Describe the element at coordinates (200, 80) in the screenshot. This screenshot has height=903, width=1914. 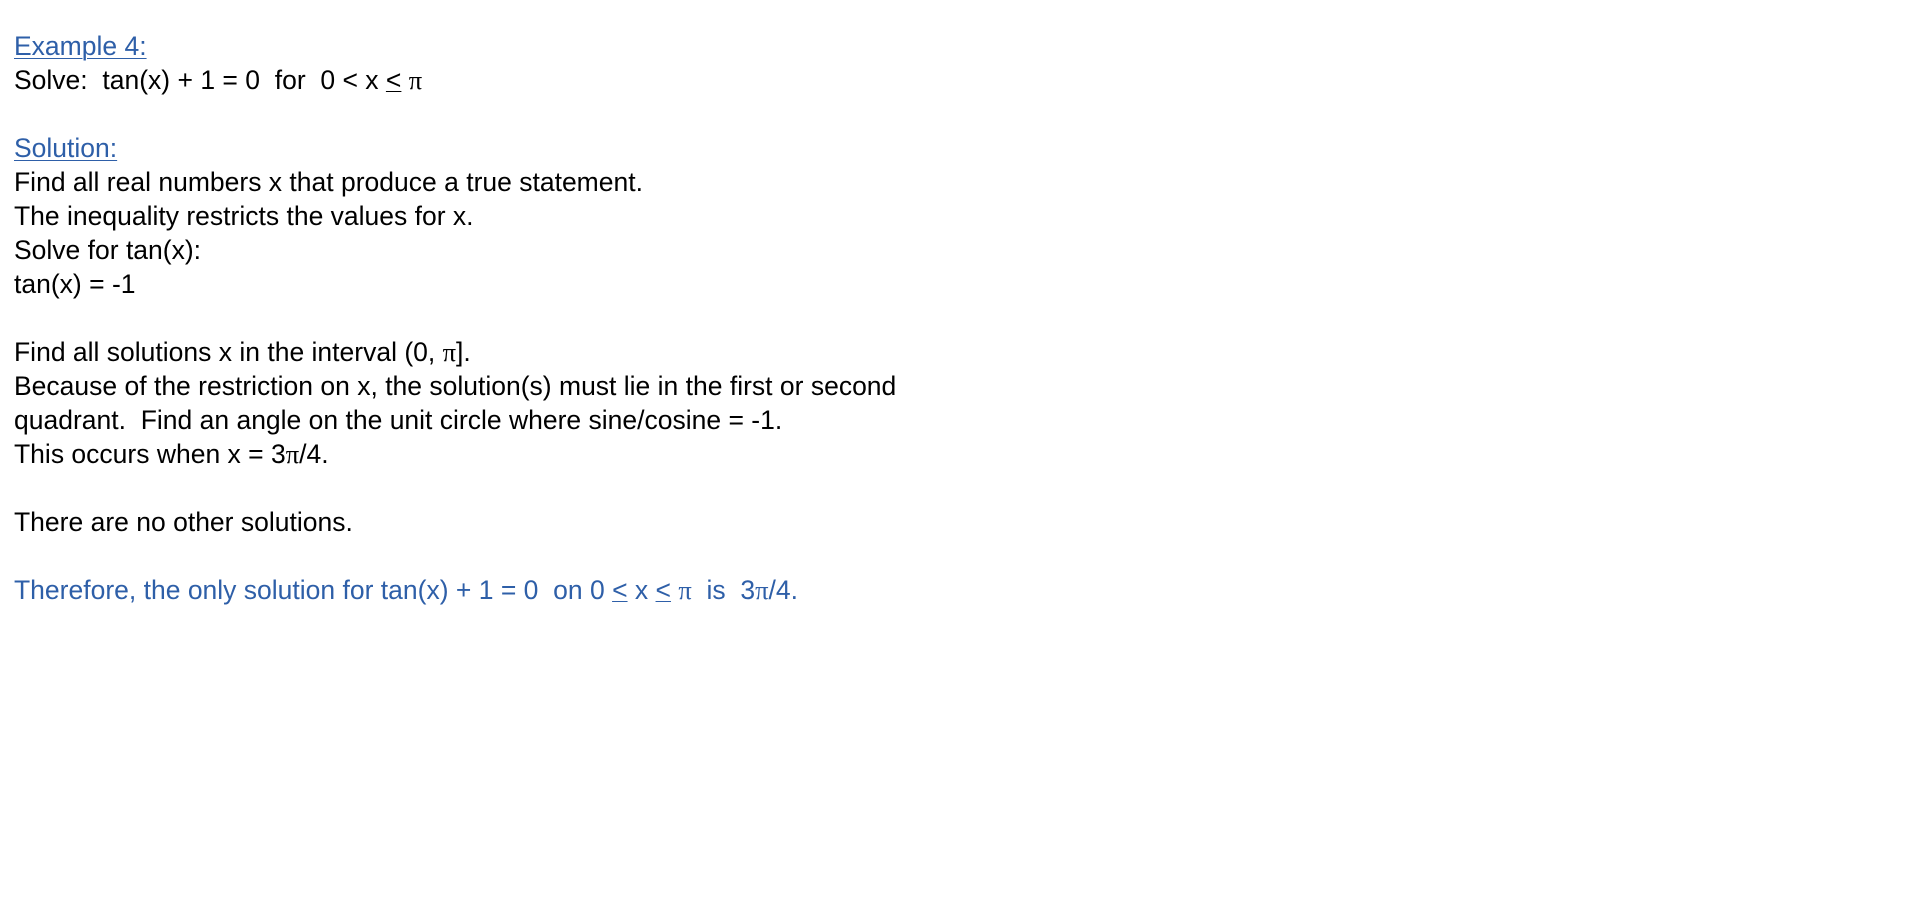
I see `problem-text: Solve: tan(x) + 1 = 0 for 0 < x` at that location.